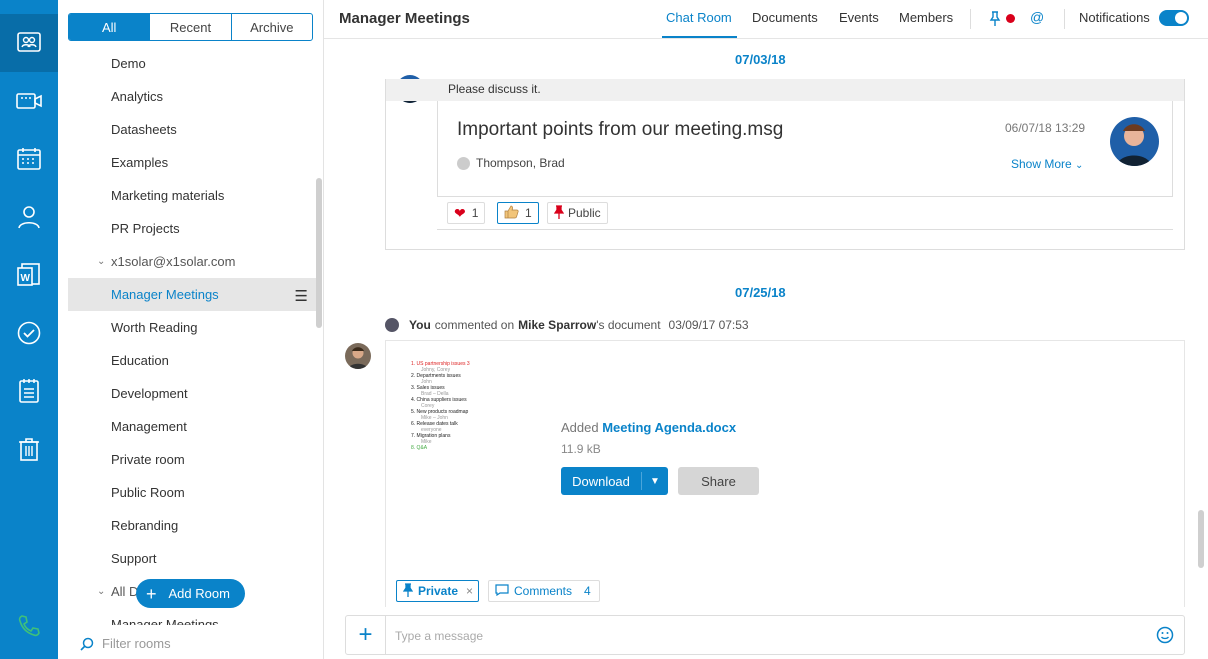 This screenshot has width=1208, height=659. I want to click on chevron-down-icon: ▼, so click(655, 481).